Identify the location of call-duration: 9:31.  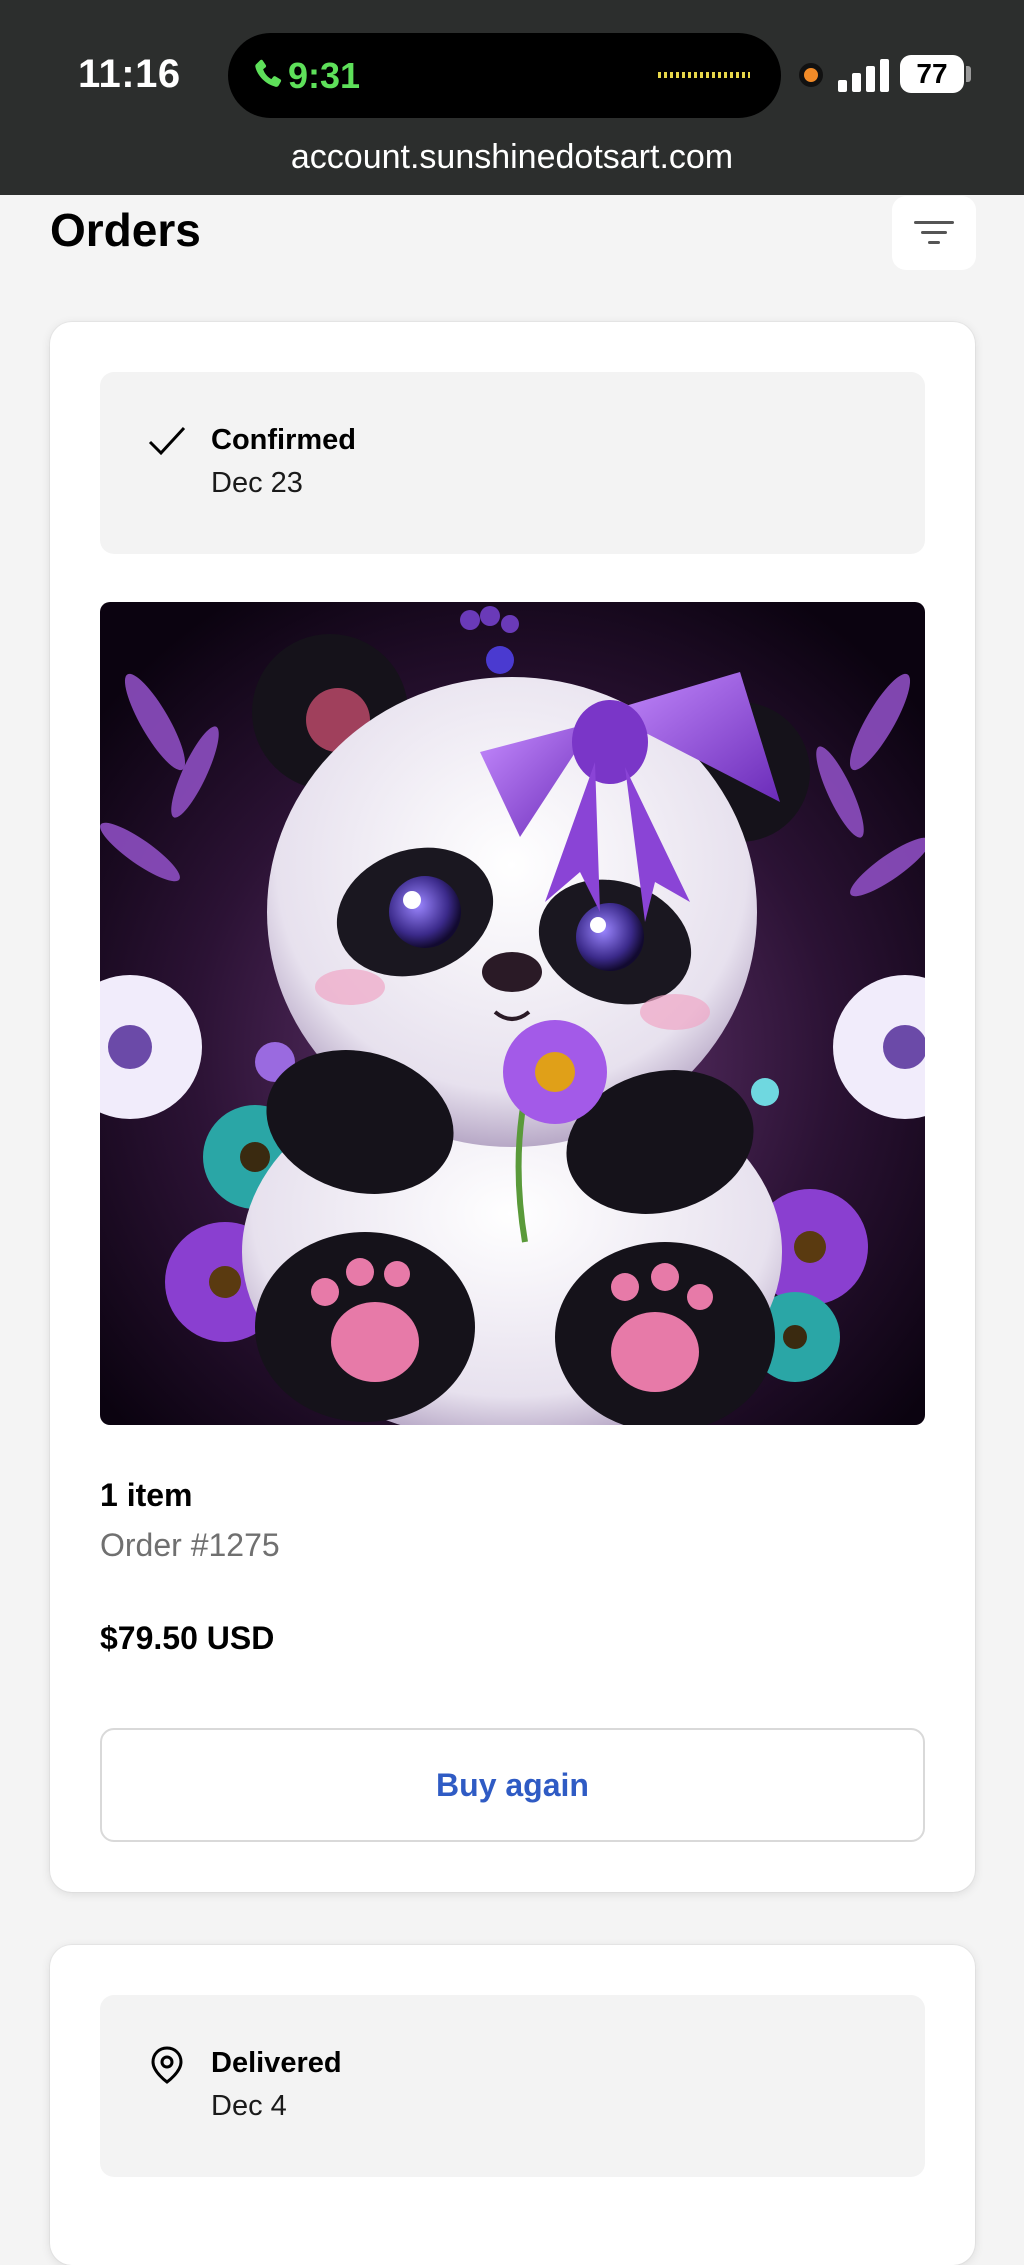
(324, 75).